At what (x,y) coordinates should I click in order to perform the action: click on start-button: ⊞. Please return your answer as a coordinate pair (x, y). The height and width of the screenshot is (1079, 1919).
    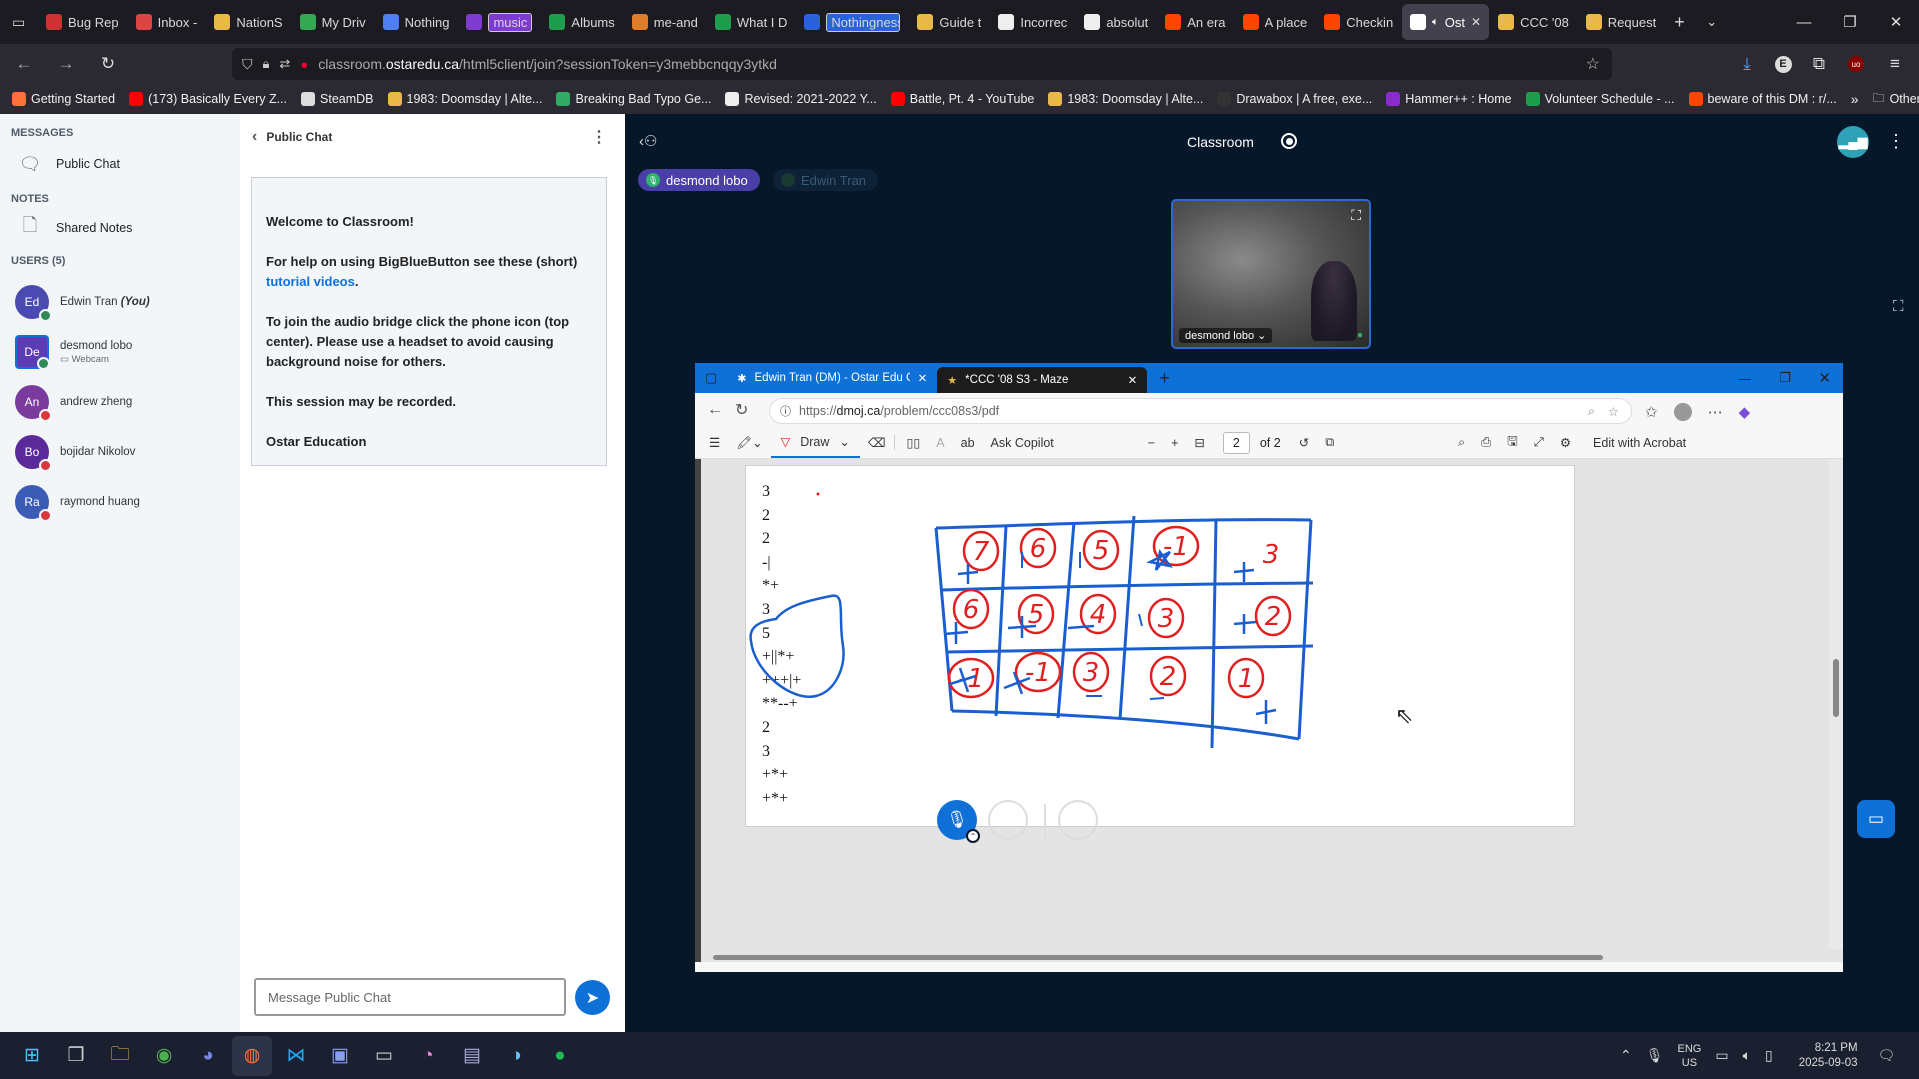
    Looking at the image, I should click on (32, 1056).